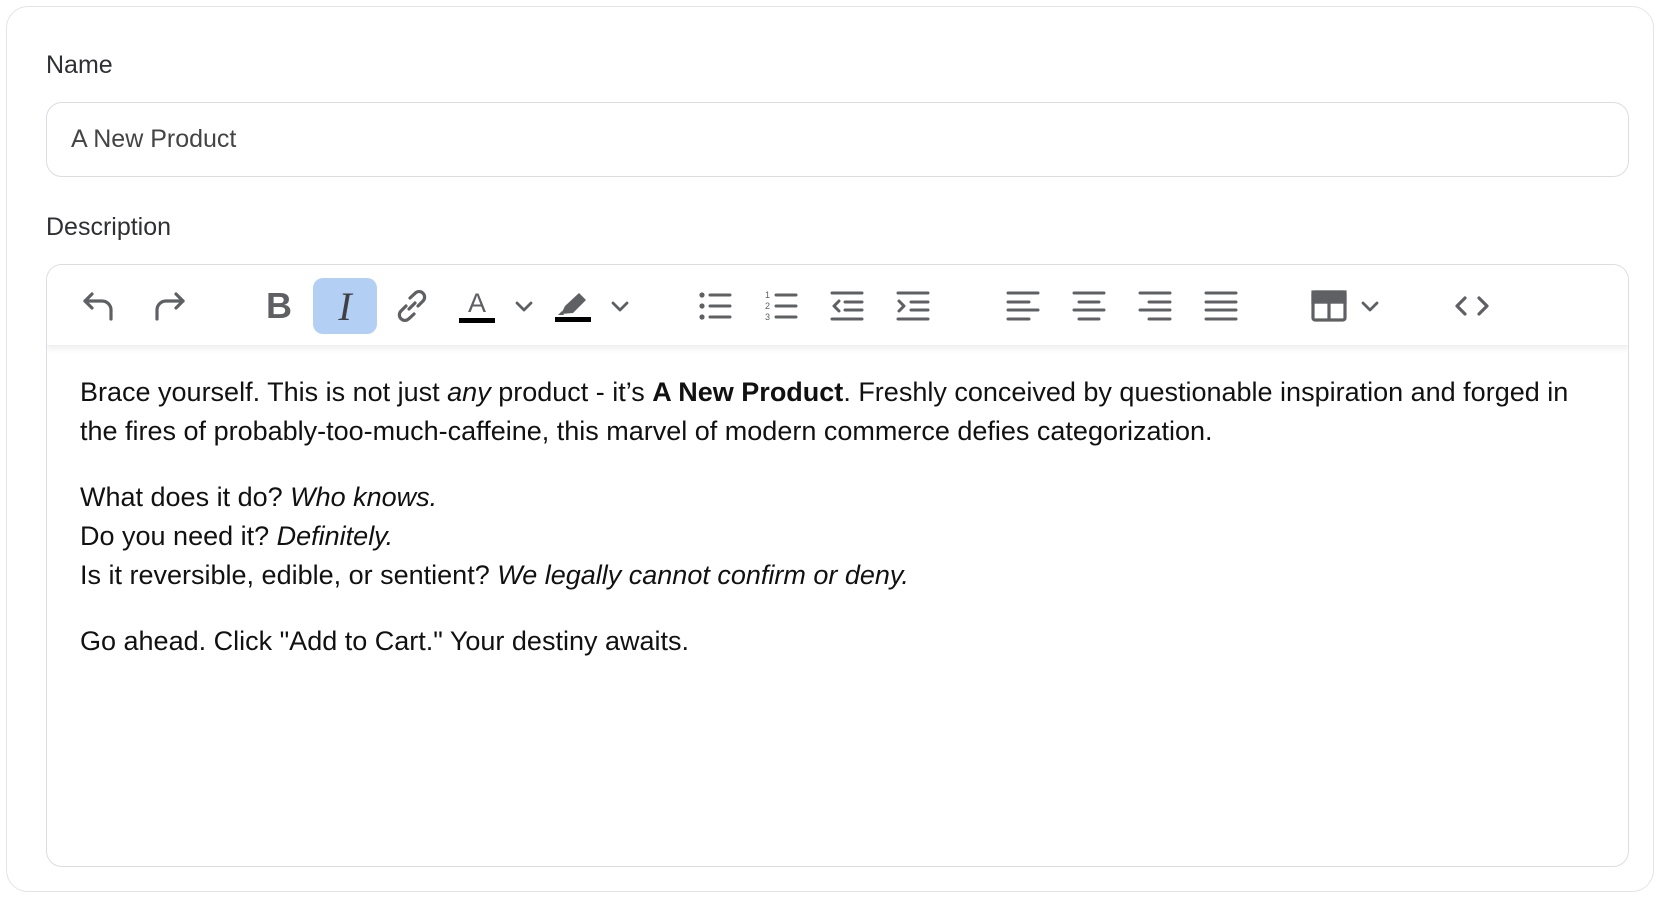 The width and height of the screenshot is (1664, 902). Describe the element at coordinates (335, 536) in the screenshot. I see `italic-text: Definitely.` at that location.